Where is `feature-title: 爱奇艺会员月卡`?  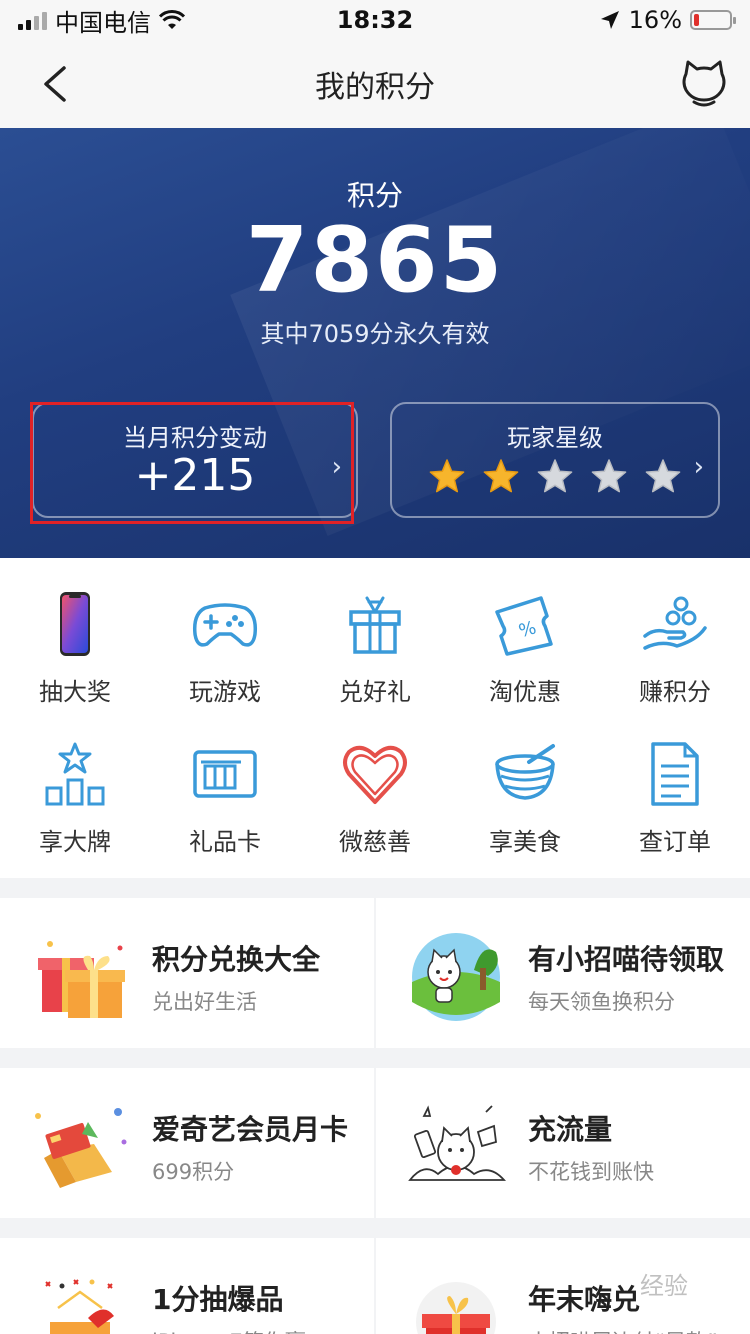 feature-title: 爱奇艺会员月卡 is located at coordinates (250, 1129).